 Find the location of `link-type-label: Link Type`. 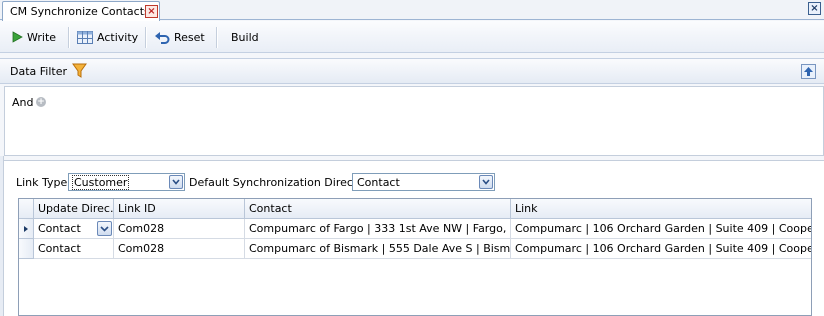

link-type-label: Link Type is located at coordinates (42, 182).